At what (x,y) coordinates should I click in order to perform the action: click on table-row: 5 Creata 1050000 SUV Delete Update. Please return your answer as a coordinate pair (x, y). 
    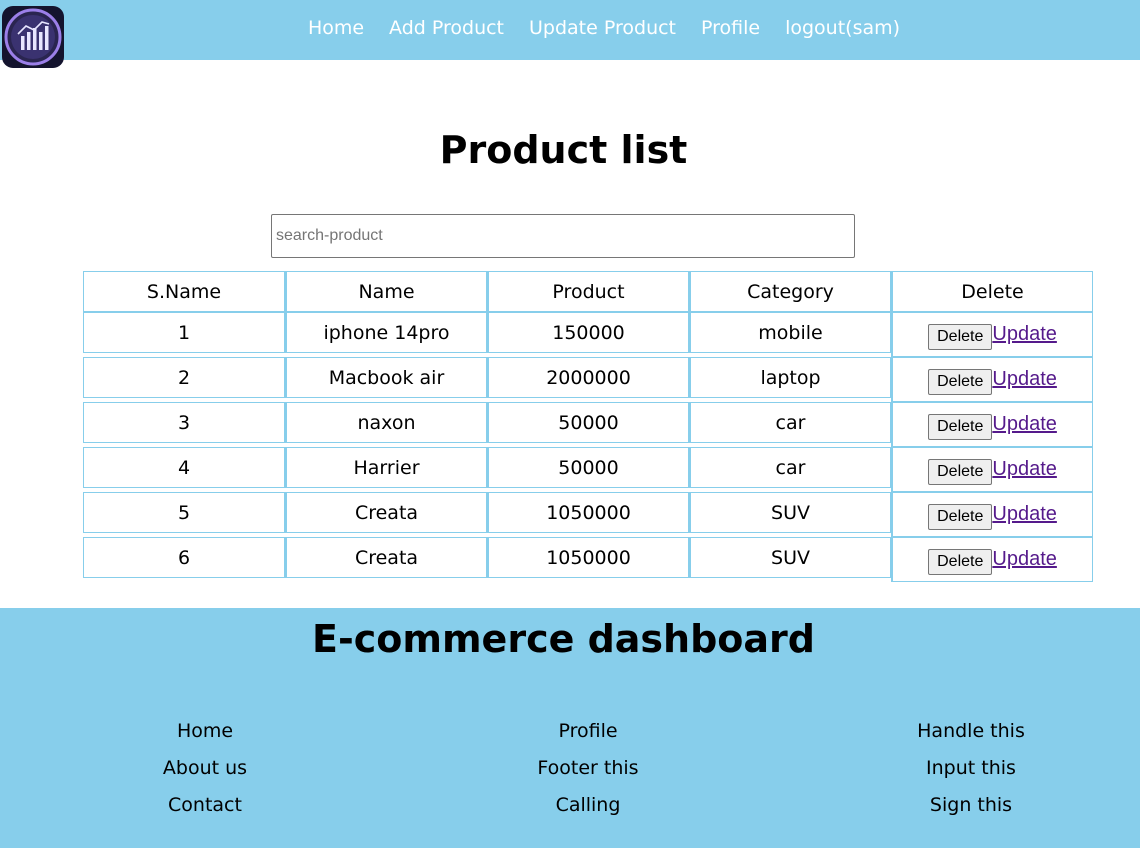
    Looking at the image, I should click on (588, 514).